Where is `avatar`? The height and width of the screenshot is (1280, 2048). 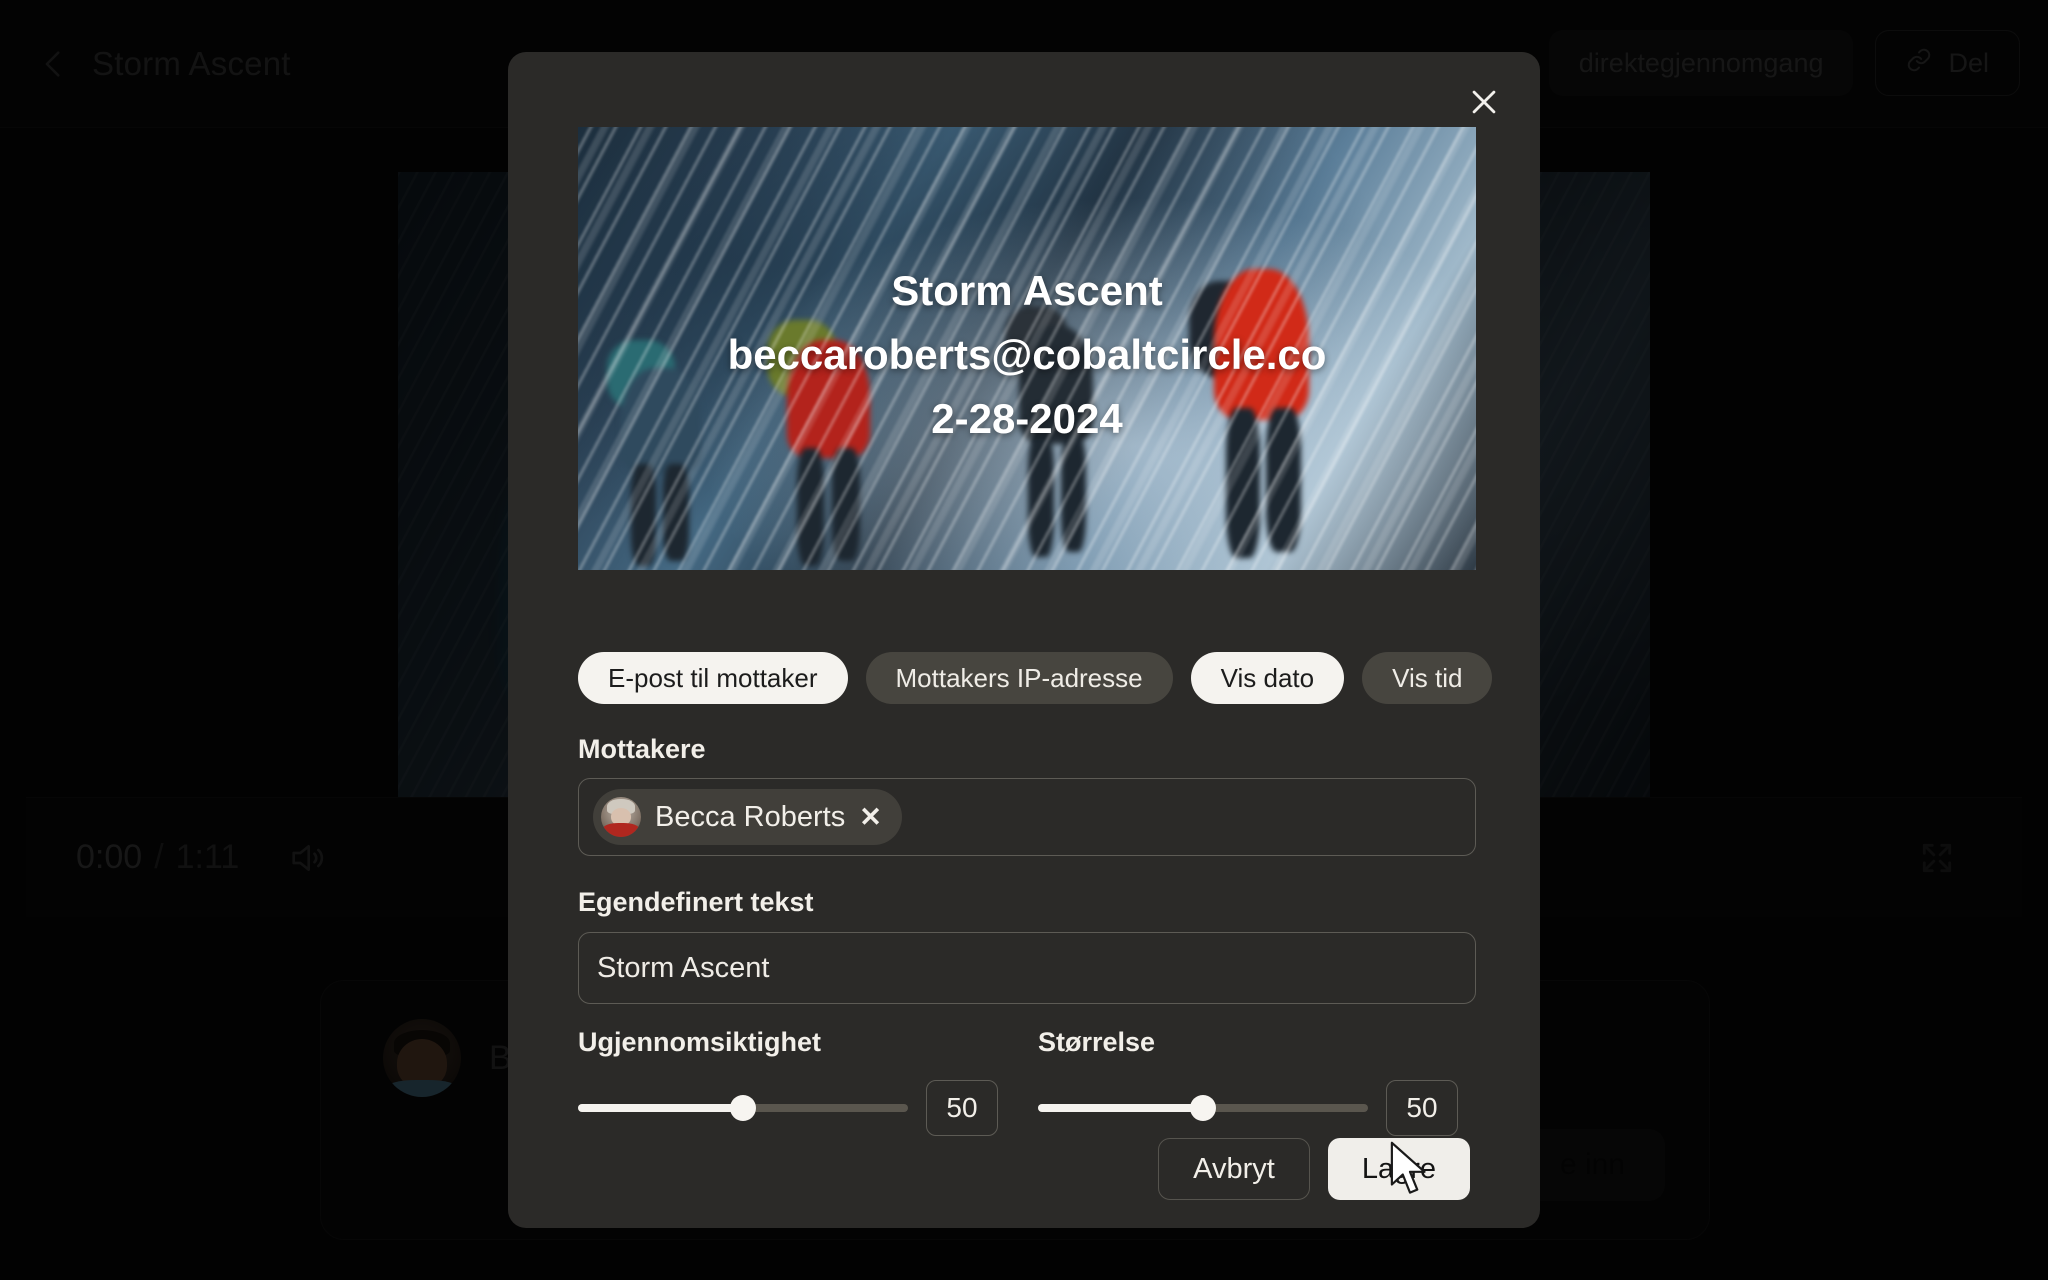
avatar is located at coordinates (621, 817).